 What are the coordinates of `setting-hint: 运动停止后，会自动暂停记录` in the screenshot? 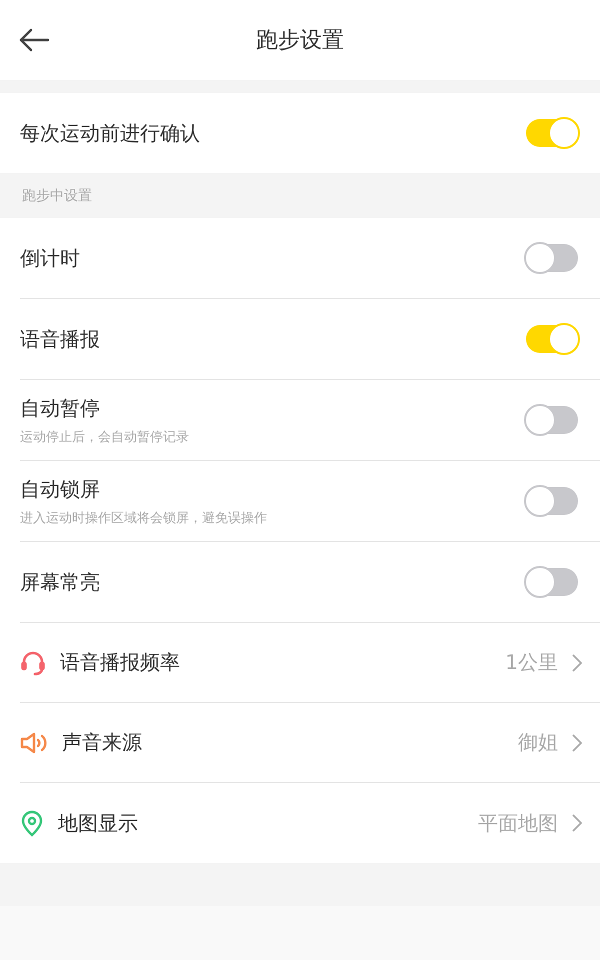 It's located at (105, 437).